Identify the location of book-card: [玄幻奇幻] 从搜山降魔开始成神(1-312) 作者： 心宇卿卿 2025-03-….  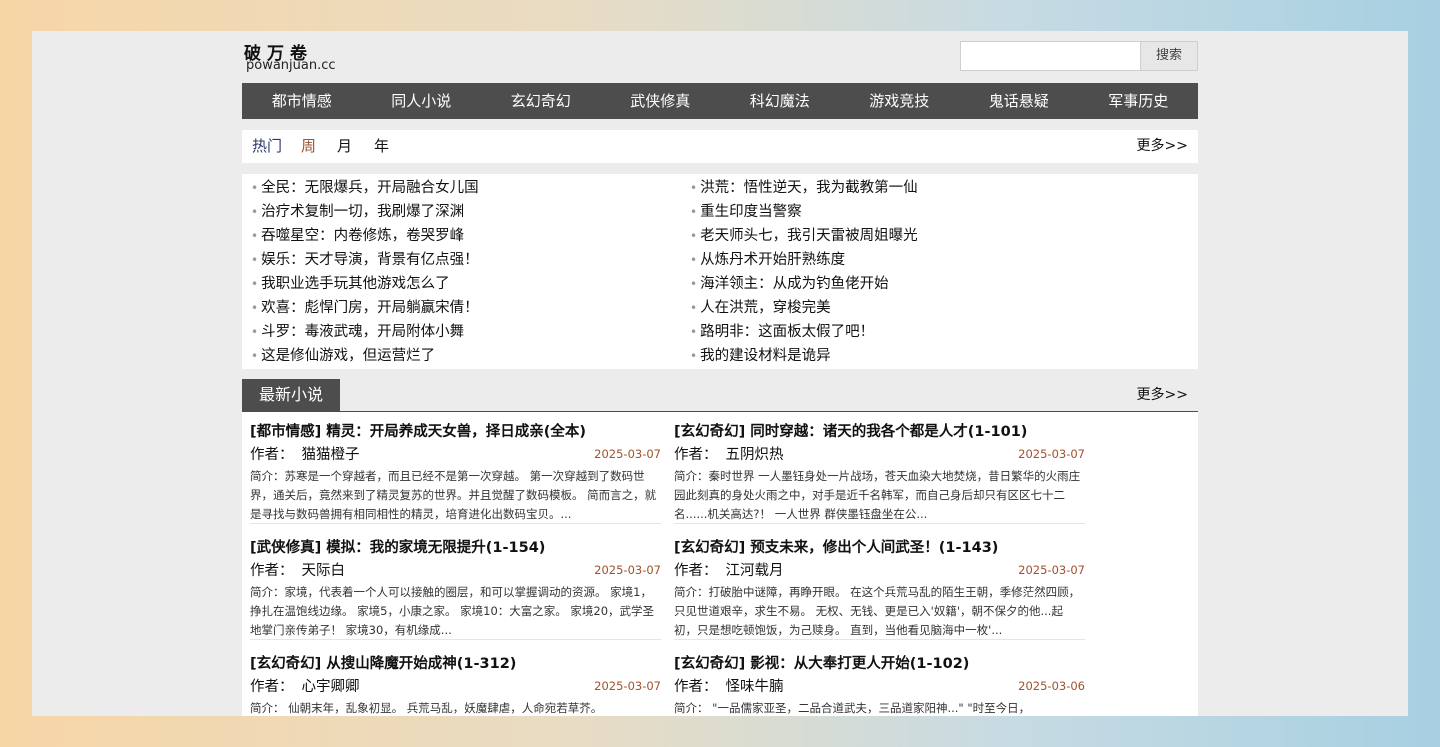
(455, 685).